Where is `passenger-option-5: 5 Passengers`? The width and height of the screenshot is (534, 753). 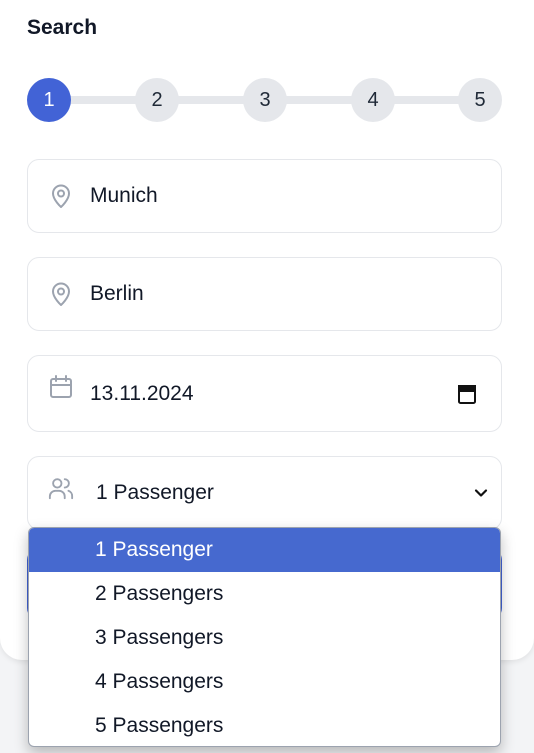
passenger-option-5: 5 Passengers is located at coordinates (264, 725).